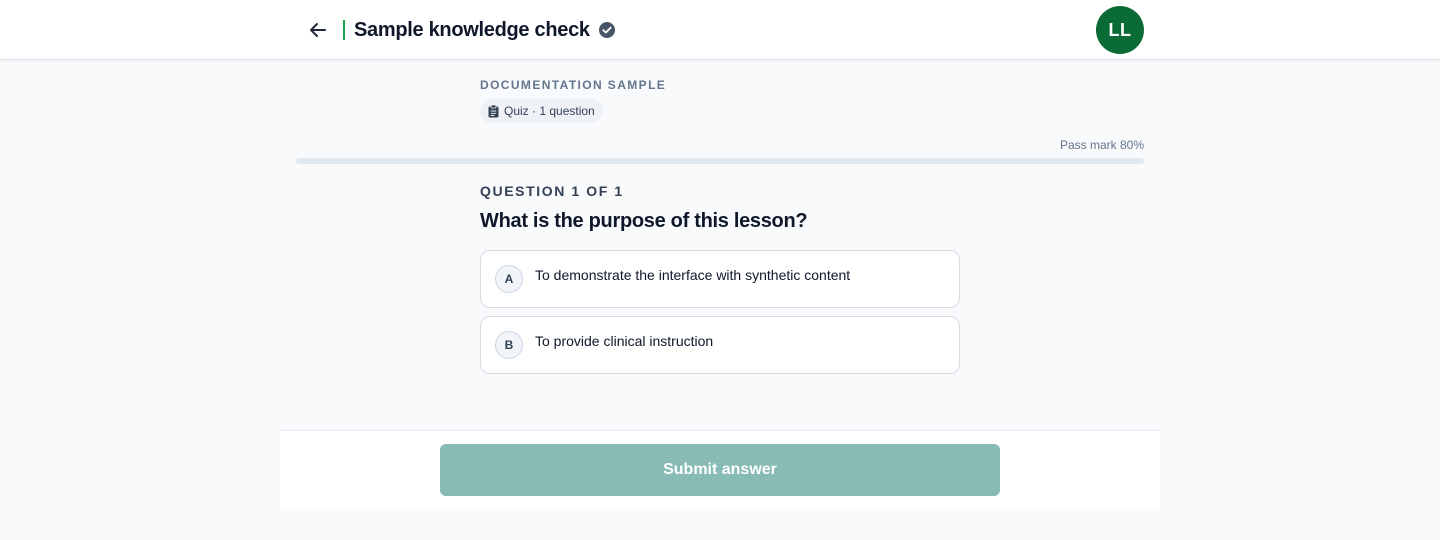  I want to click on option-letter-badge: B, so click(509, 345).